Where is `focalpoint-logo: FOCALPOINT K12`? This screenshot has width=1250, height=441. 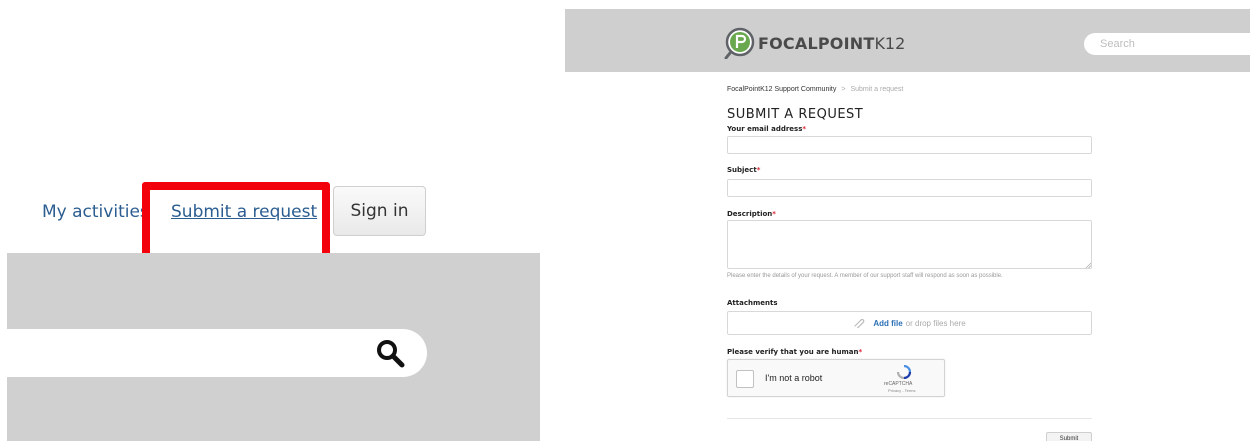
focalpoint-logo: FOCALPOINT K12 is located at coordinates (815, 43).